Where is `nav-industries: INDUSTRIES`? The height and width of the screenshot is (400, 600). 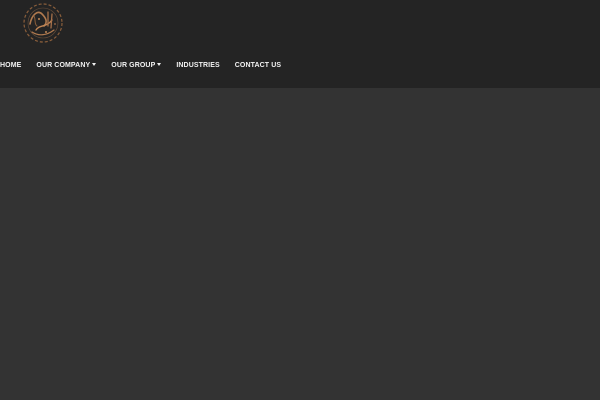
nav-industries: INDUSTRIES is located at coordinates (197, 65).